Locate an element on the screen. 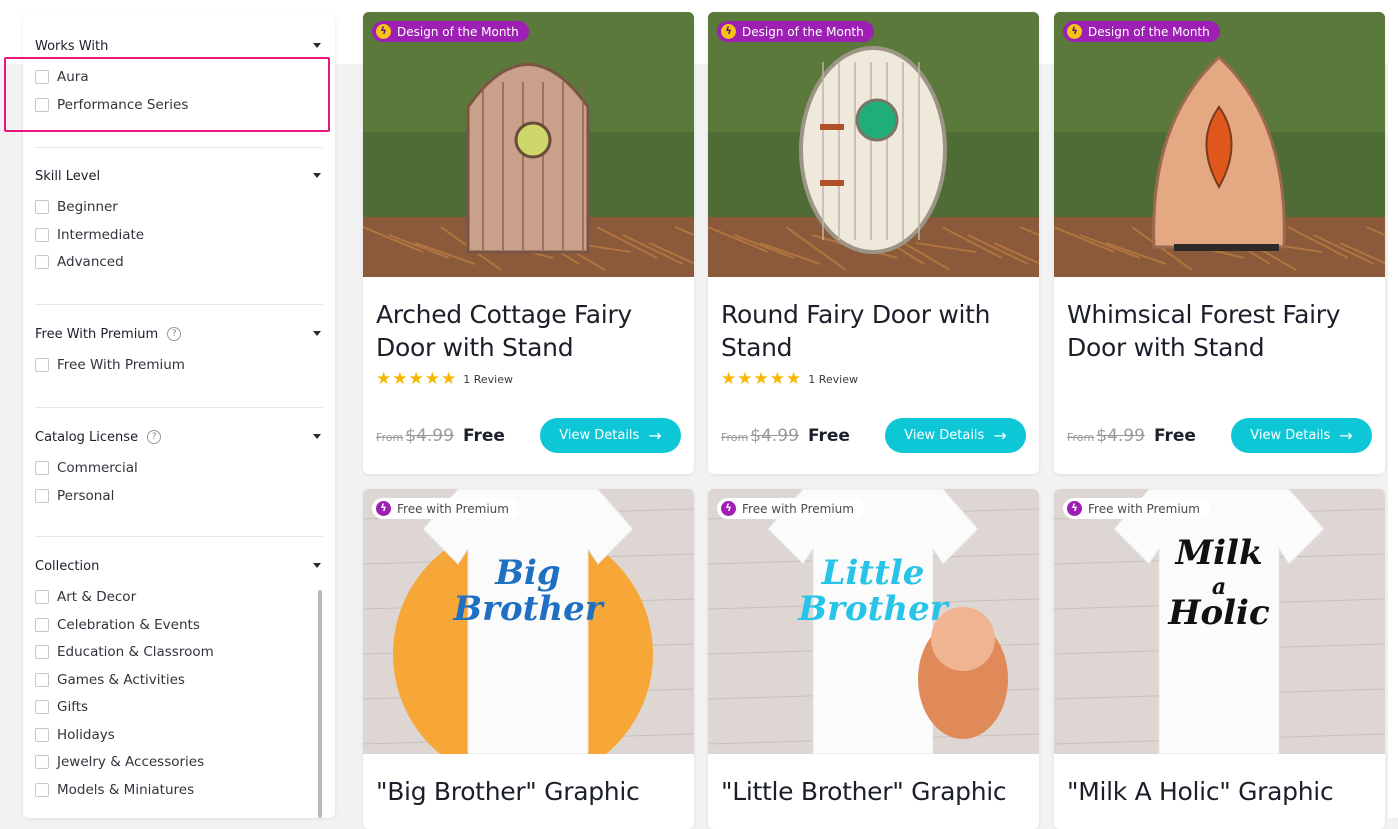 This screenshot has width=1398, height=829. product-title: "Big Brother" Graphic is located at coordinates (528, 791).